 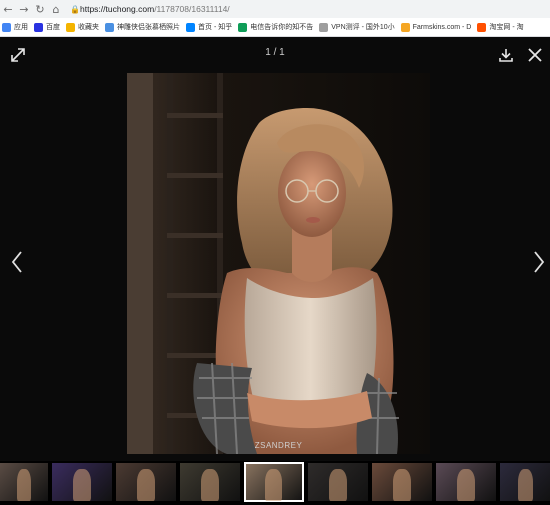 What do you see at coordinates (17, 262) in the screenshot?
I see `chevron-left-icon` at bounding box center [17, 262].